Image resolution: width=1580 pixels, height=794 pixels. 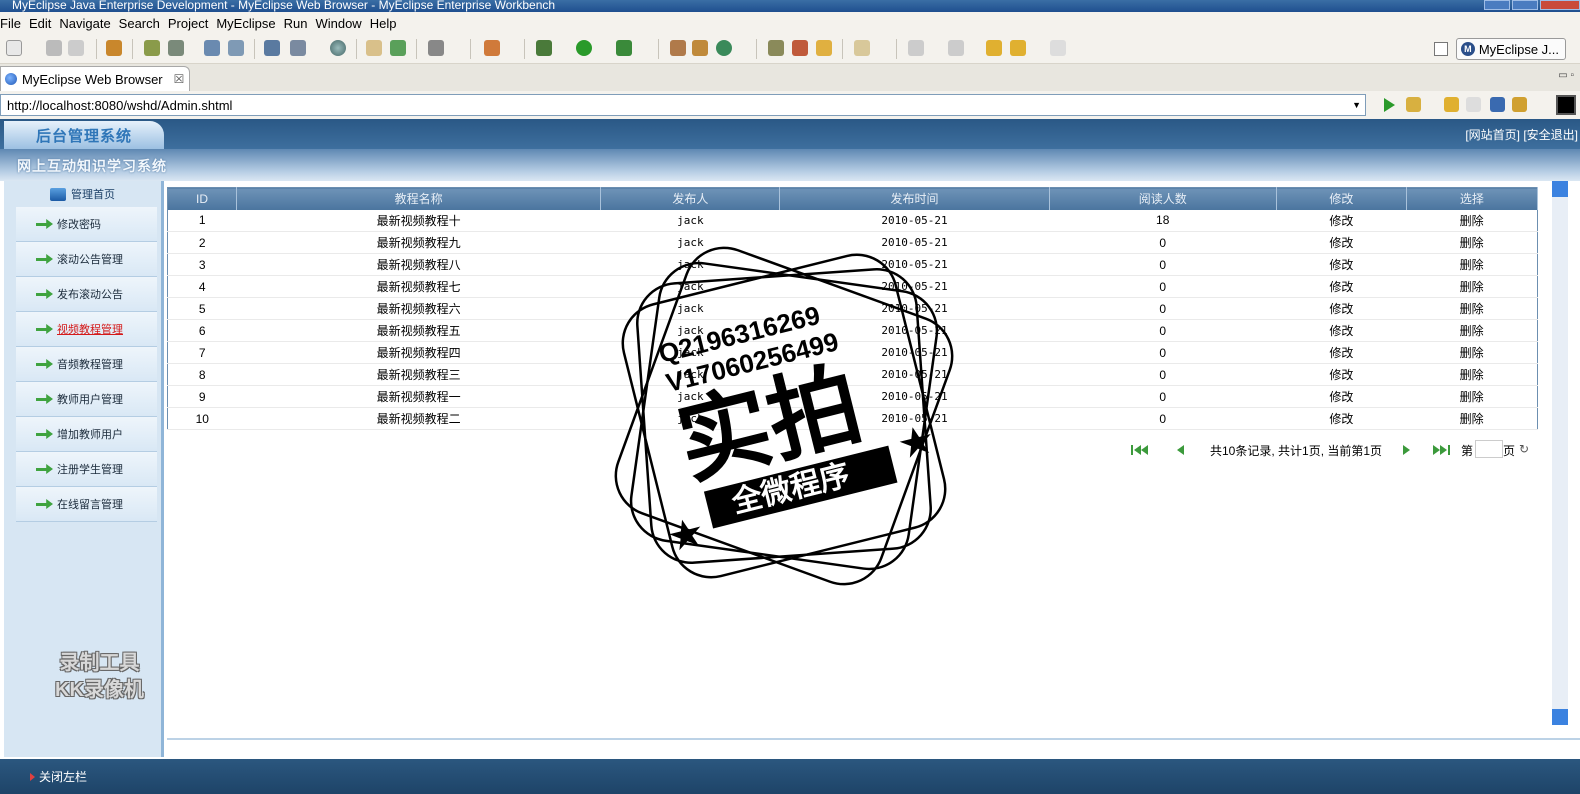 What do you see at coordinates (1443, 450) in the screenshot?
I see `last-page-icon` at bounding box center [1443, 450].